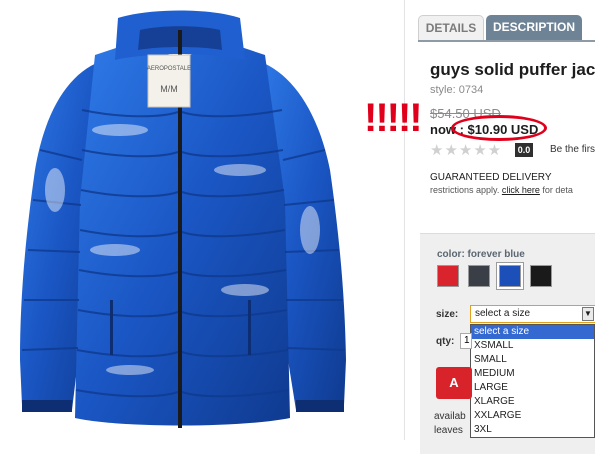 This screenshot has height=454, width=595. Describe the element at coordinates (541, 276) in the screenshot. I see `swatch-black` at that location.